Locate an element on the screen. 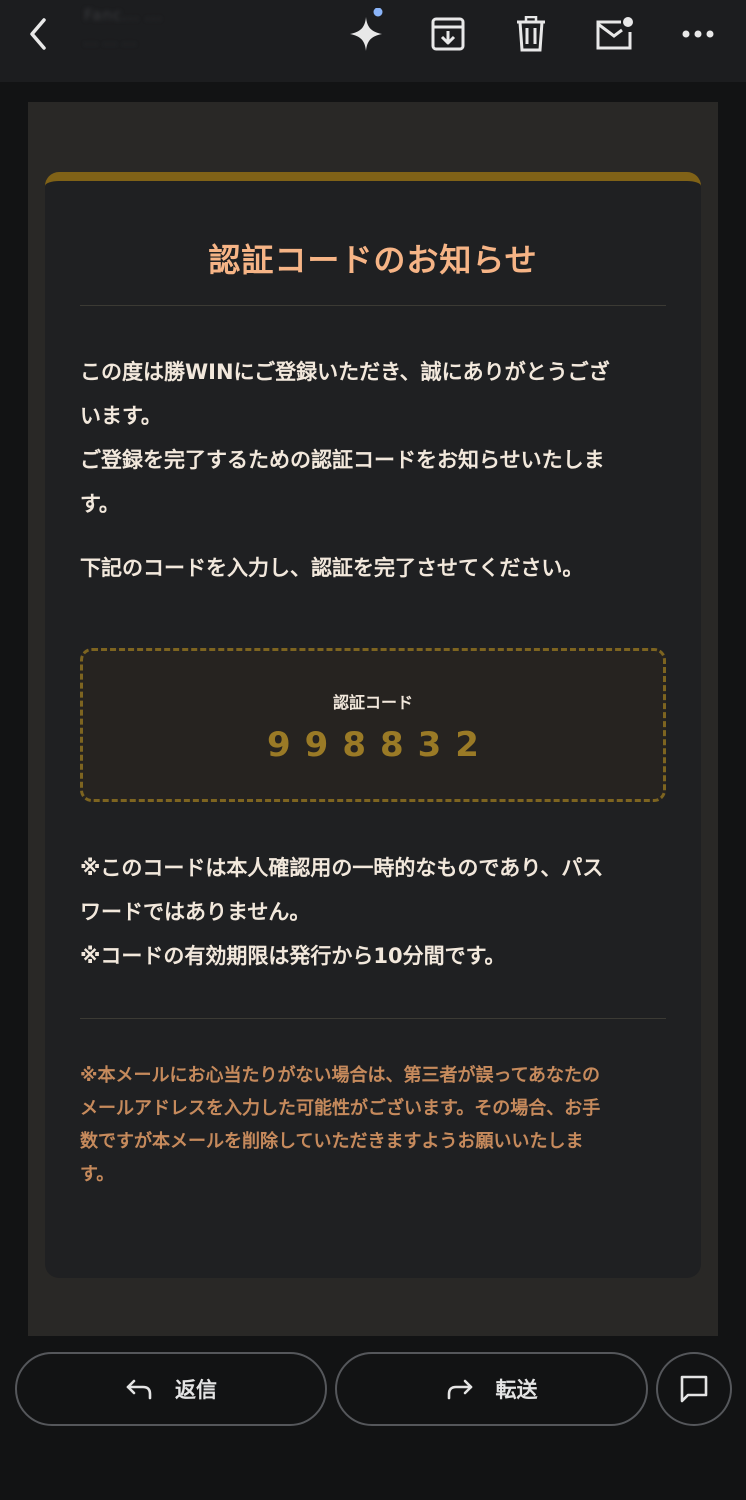 The width and height of the screenshot is (746, 1500). bottom-action-bar: 返信 転送 is located at coordinates (373, 1419).